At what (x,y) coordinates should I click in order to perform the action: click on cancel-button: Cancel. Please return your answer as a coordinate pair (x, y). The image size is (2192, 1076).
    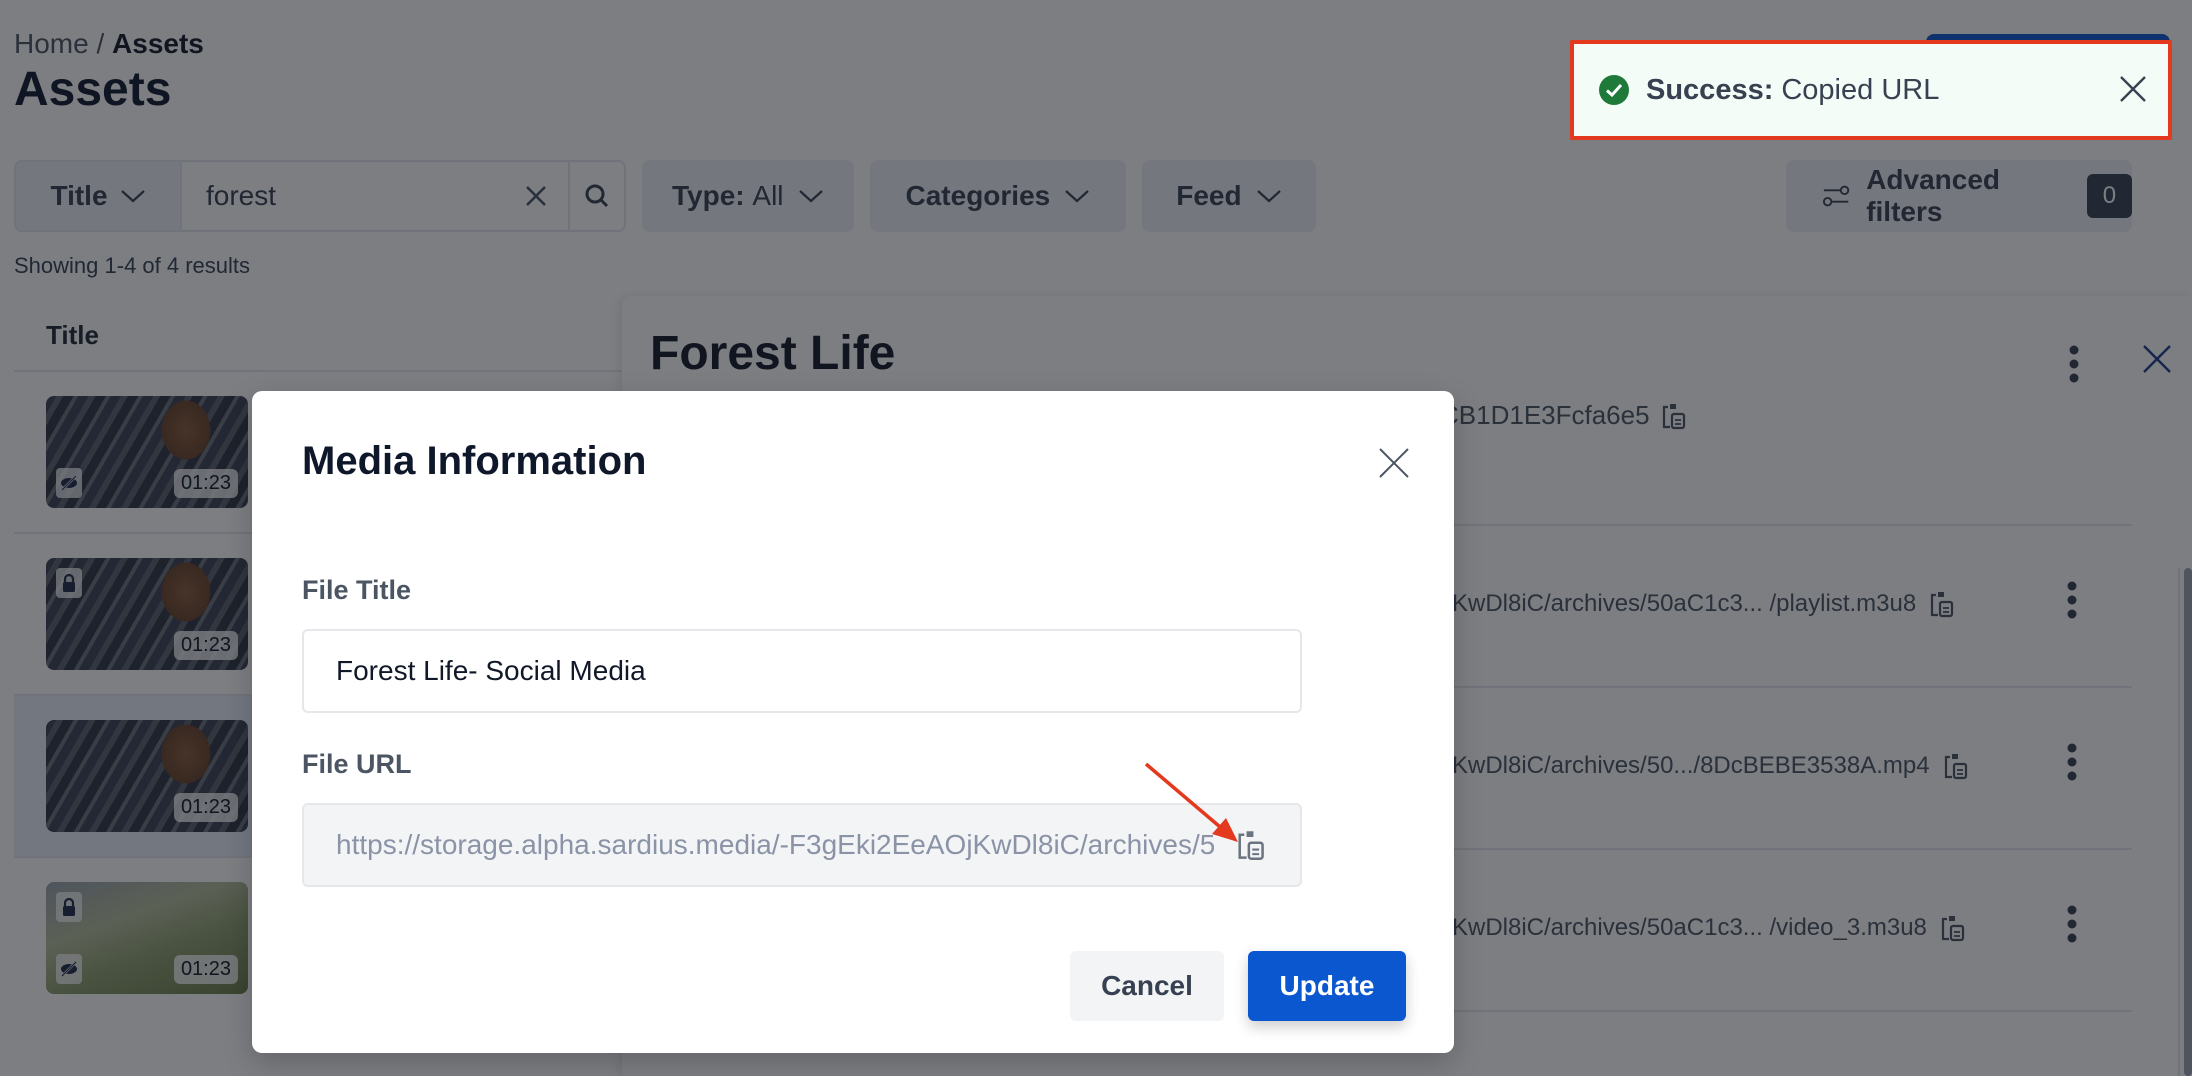
    Looking at the image, I should click on (1147, 986).